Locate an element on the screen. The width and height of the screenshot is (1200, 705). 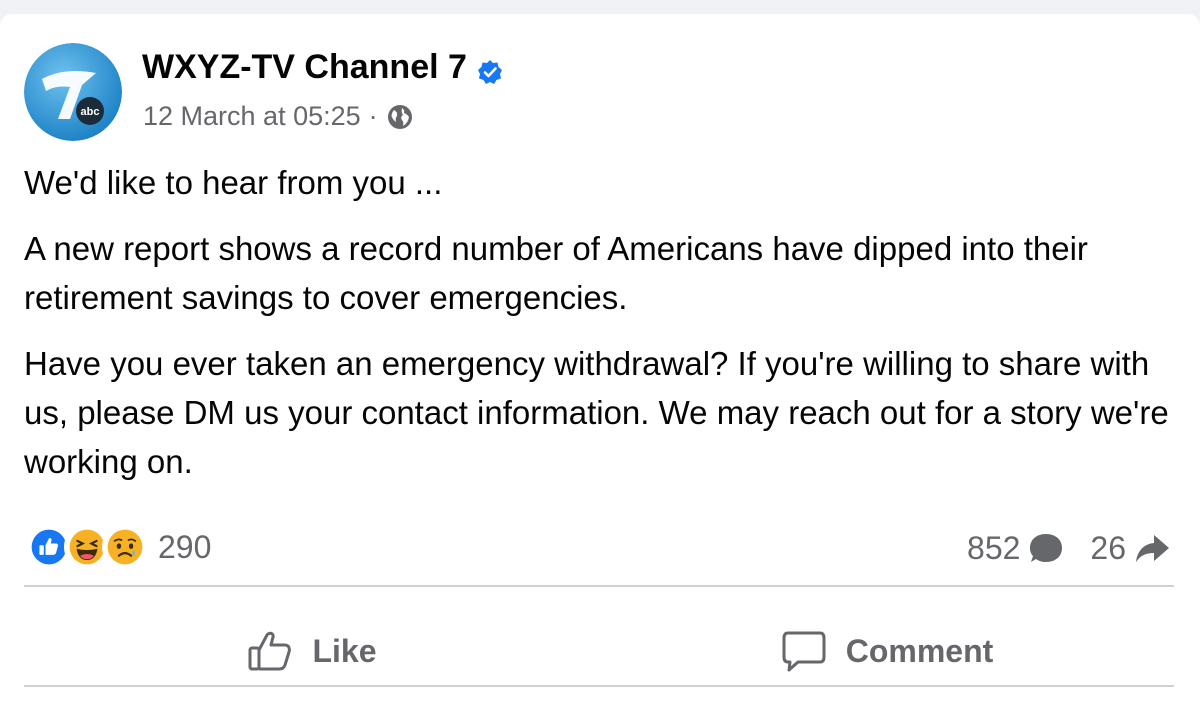
page-avatar: abc is located at coordinates (73, 92).